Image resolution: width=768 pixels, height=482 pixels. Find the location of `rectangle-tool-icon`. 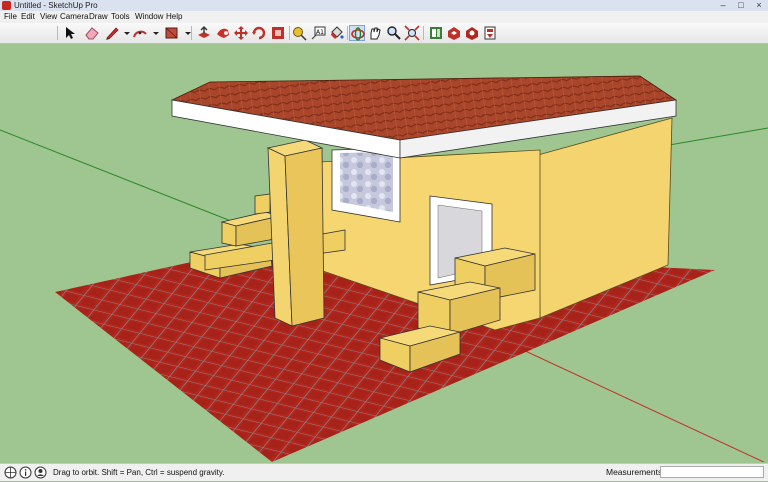

rectangle-tool-icon is located at coordinates (172, 33).